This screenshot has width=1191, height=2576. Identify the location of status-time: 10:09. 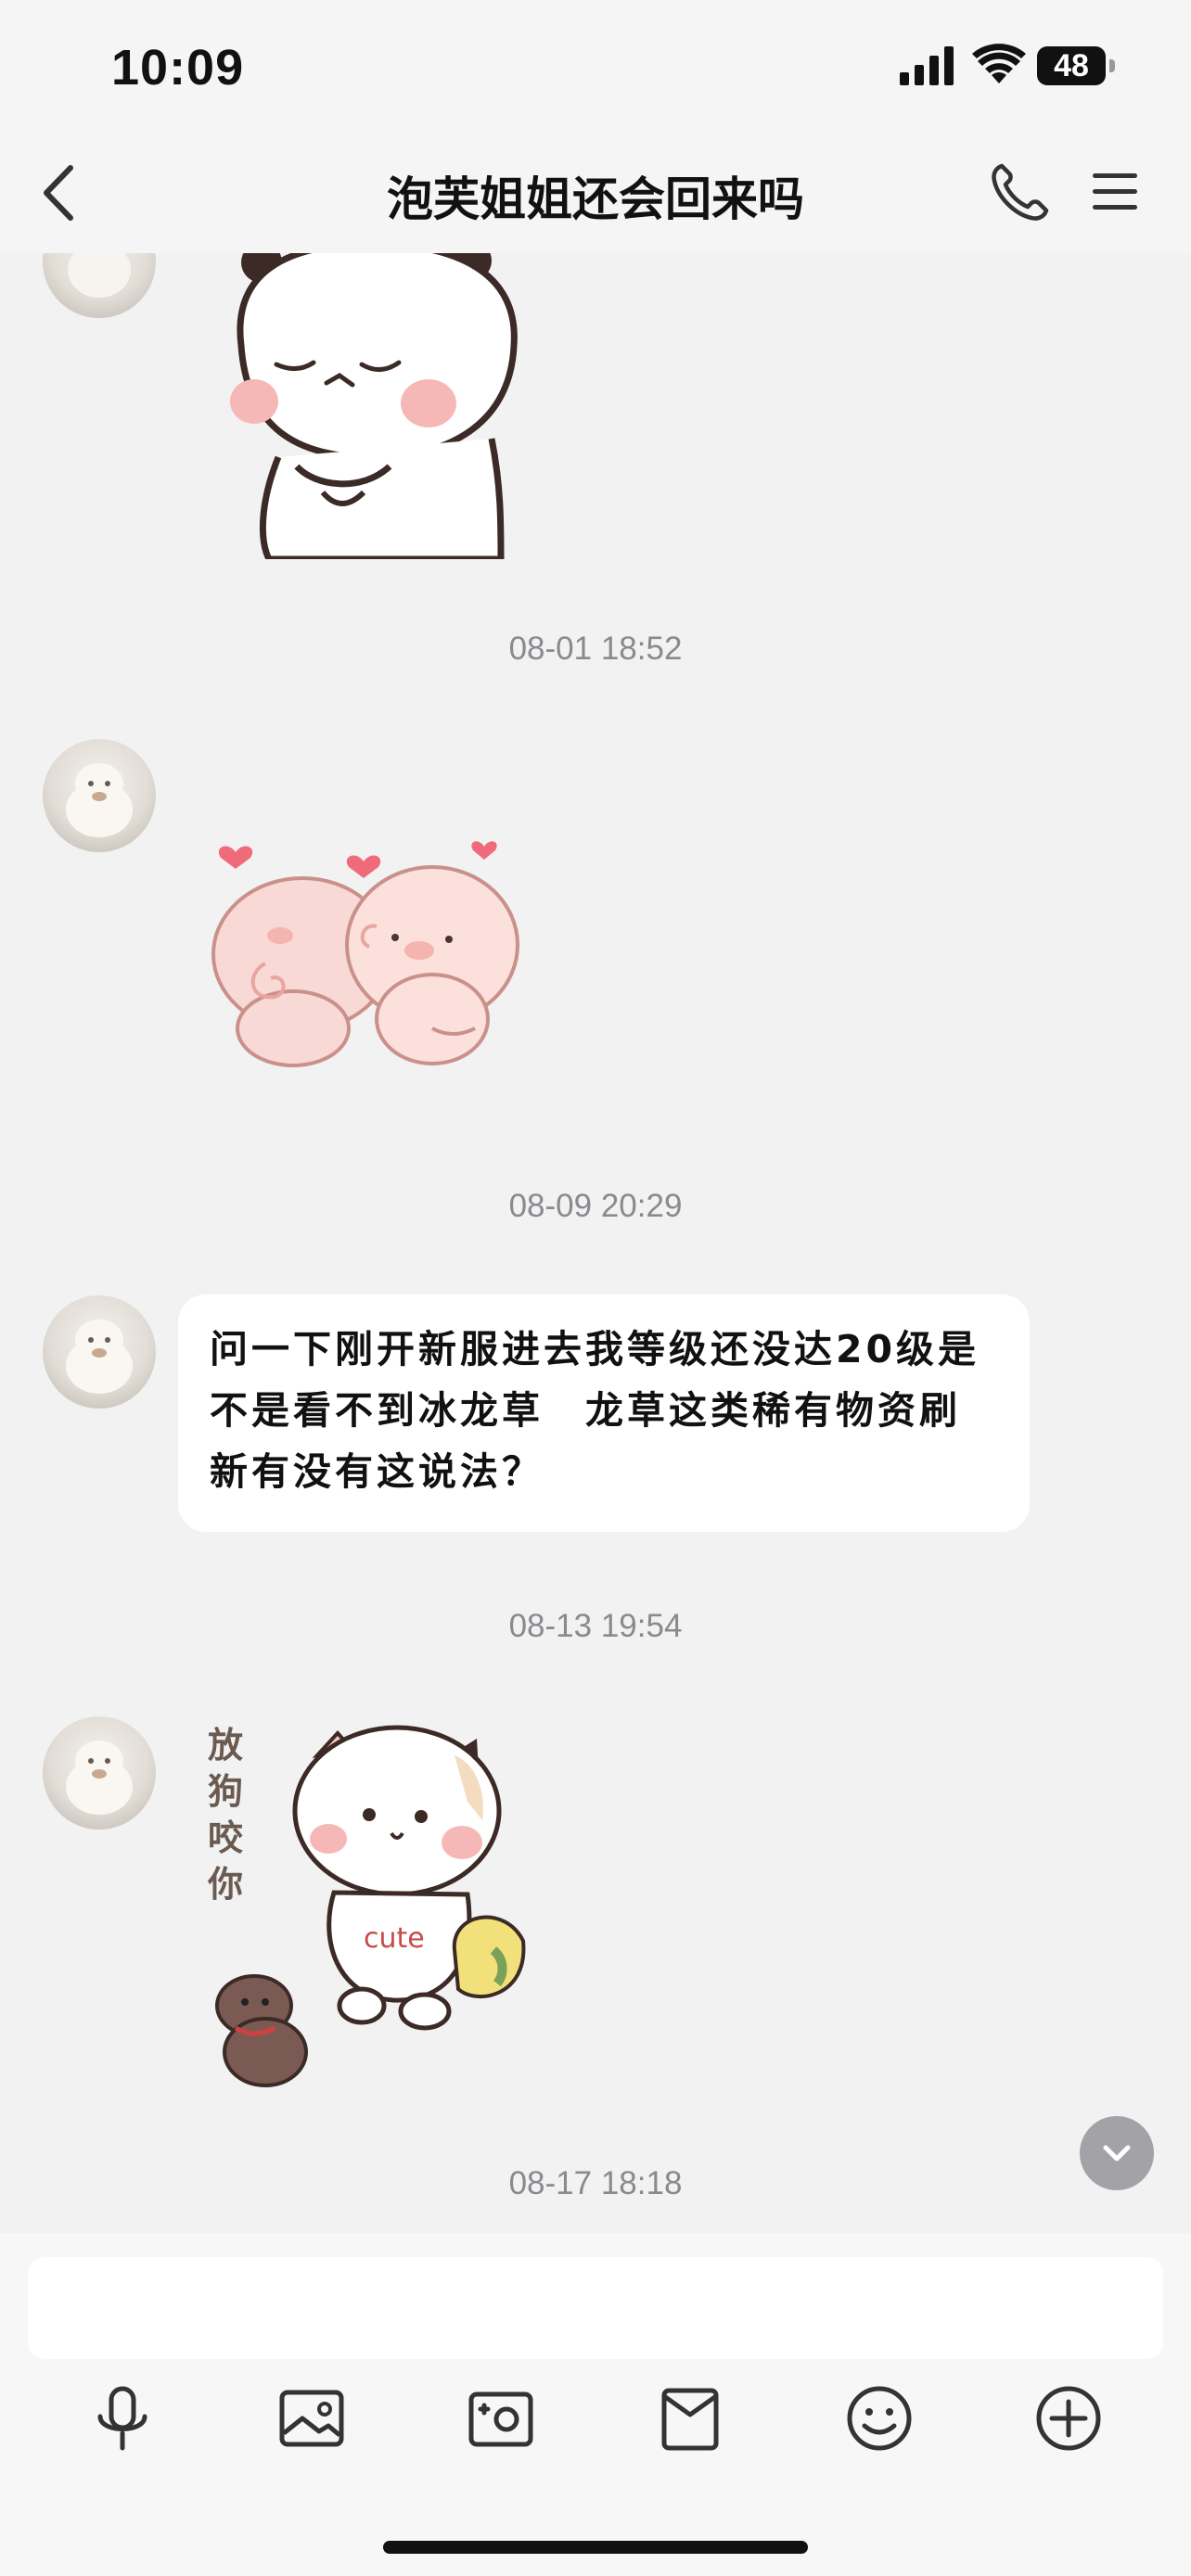
(178, 68).